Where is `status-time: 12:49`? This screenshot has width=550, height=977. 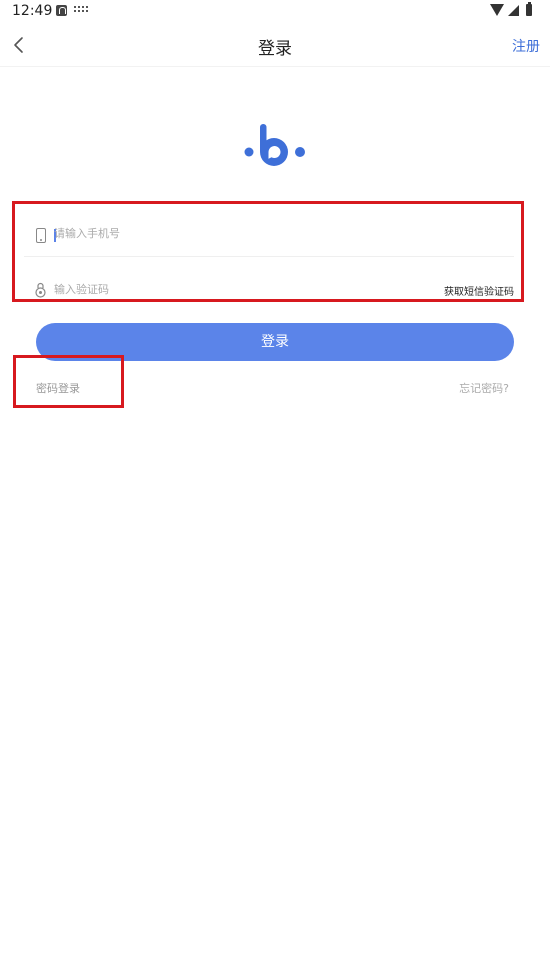 status-time: 12:49 is located at coordinates (32, 11).